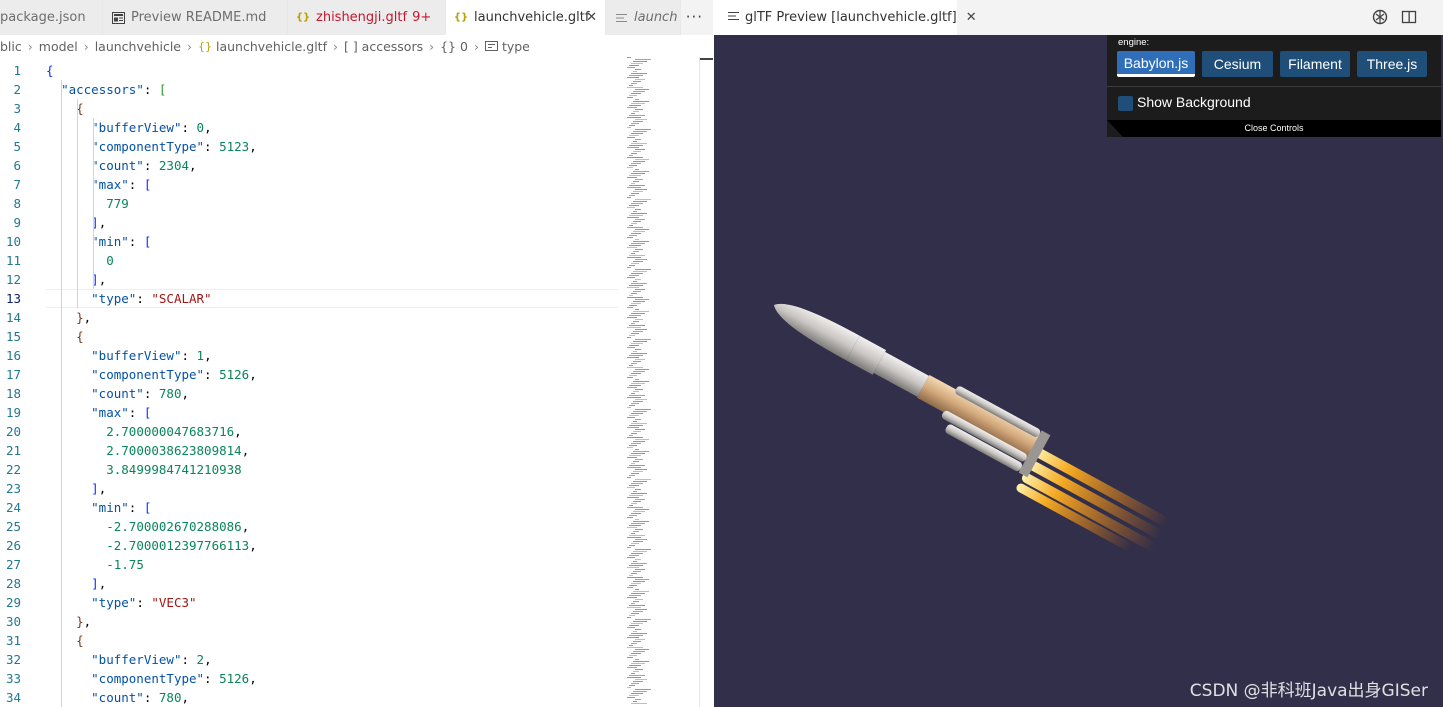 This screenshot has width=1443, height=707. I want to click on code-line: 2.7000038623809814,, so click(147, 450).